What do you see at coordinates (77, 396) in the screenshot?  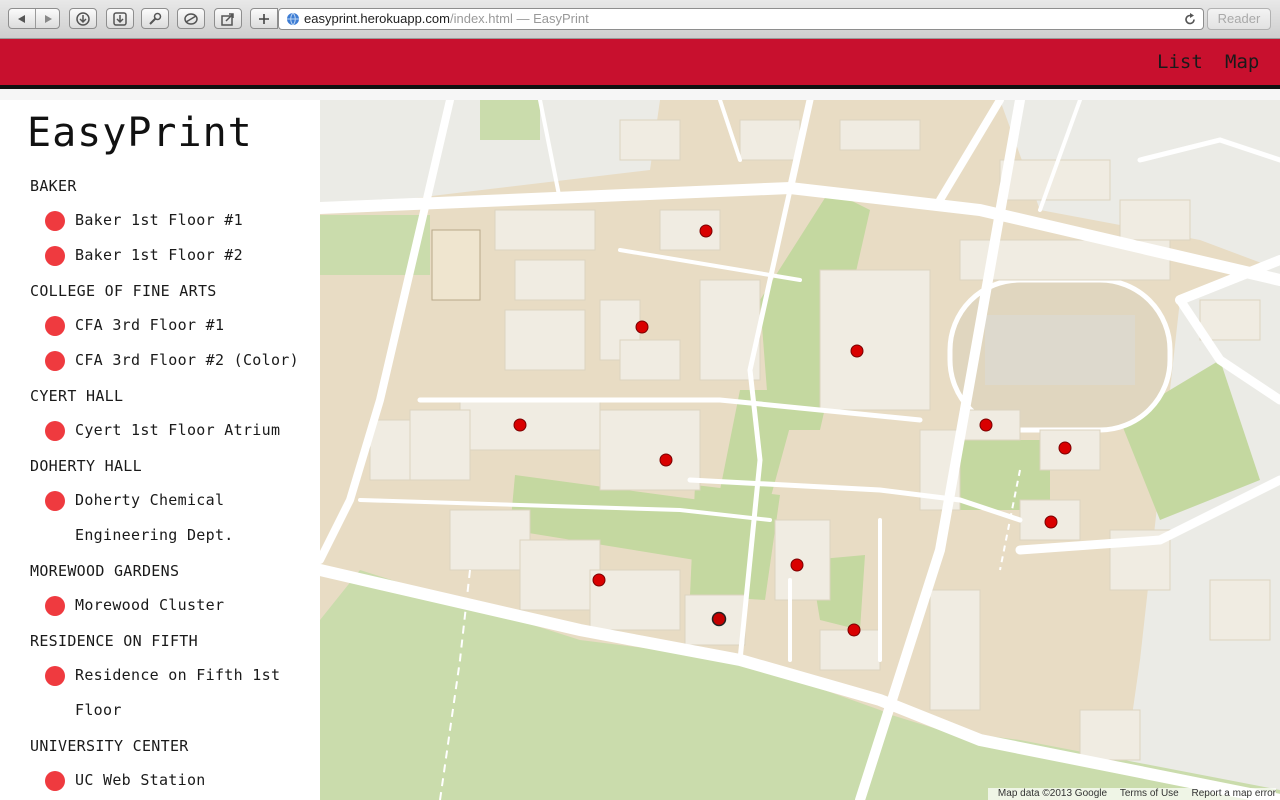 I see `group-title: CYERT HALL` at bounding box center [77, 396].